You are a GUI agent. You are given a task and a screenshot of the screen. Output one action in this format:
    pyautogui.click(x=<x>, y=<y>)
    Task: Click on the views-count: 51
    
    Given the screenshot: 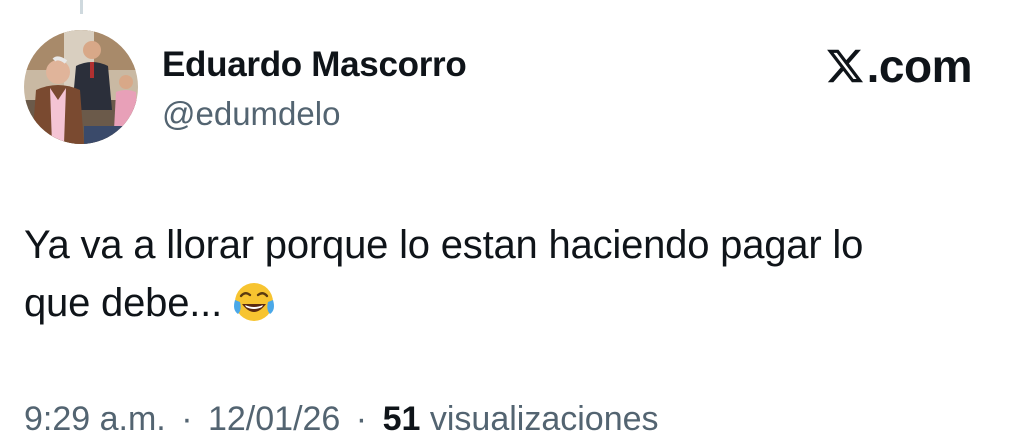 What is the action you would take?
    pyautogui.click(x=401, y=419)
    